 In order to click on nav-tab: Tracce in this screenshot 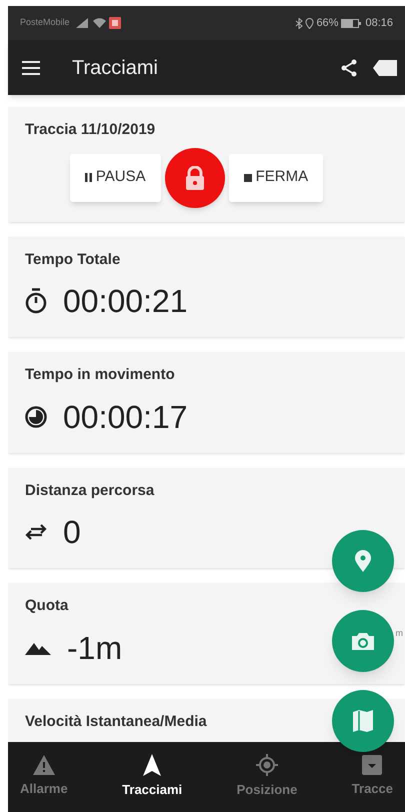, I will do `click(372, 777)`.